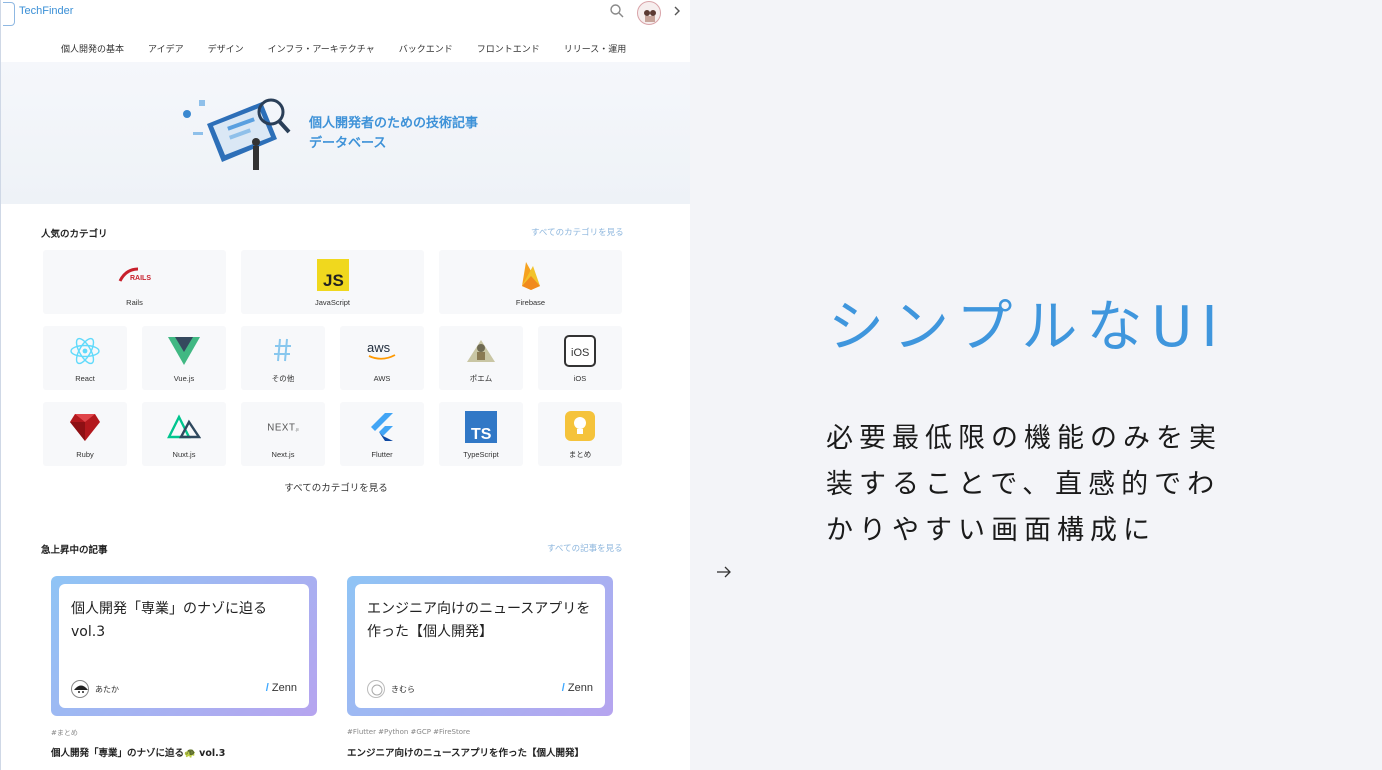 Image resolution: width=1382 pixels, height=770 pixels. I want to click on category-card-summary: まとめ, so click(580, 434).